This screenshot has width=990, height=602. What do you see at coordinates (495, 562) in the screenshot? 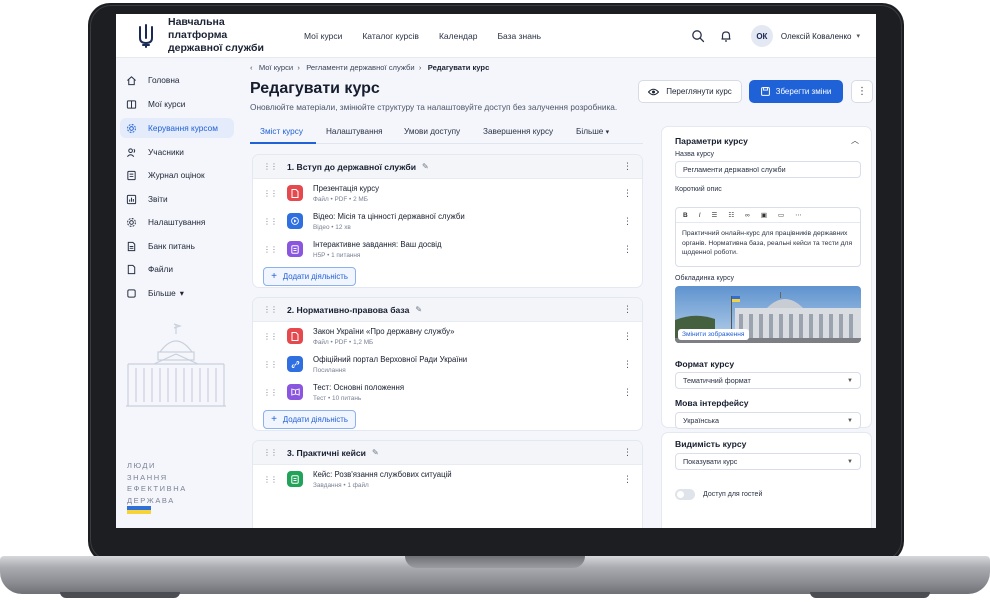
I see `laptop-notch` at bounding box center [495, 562].